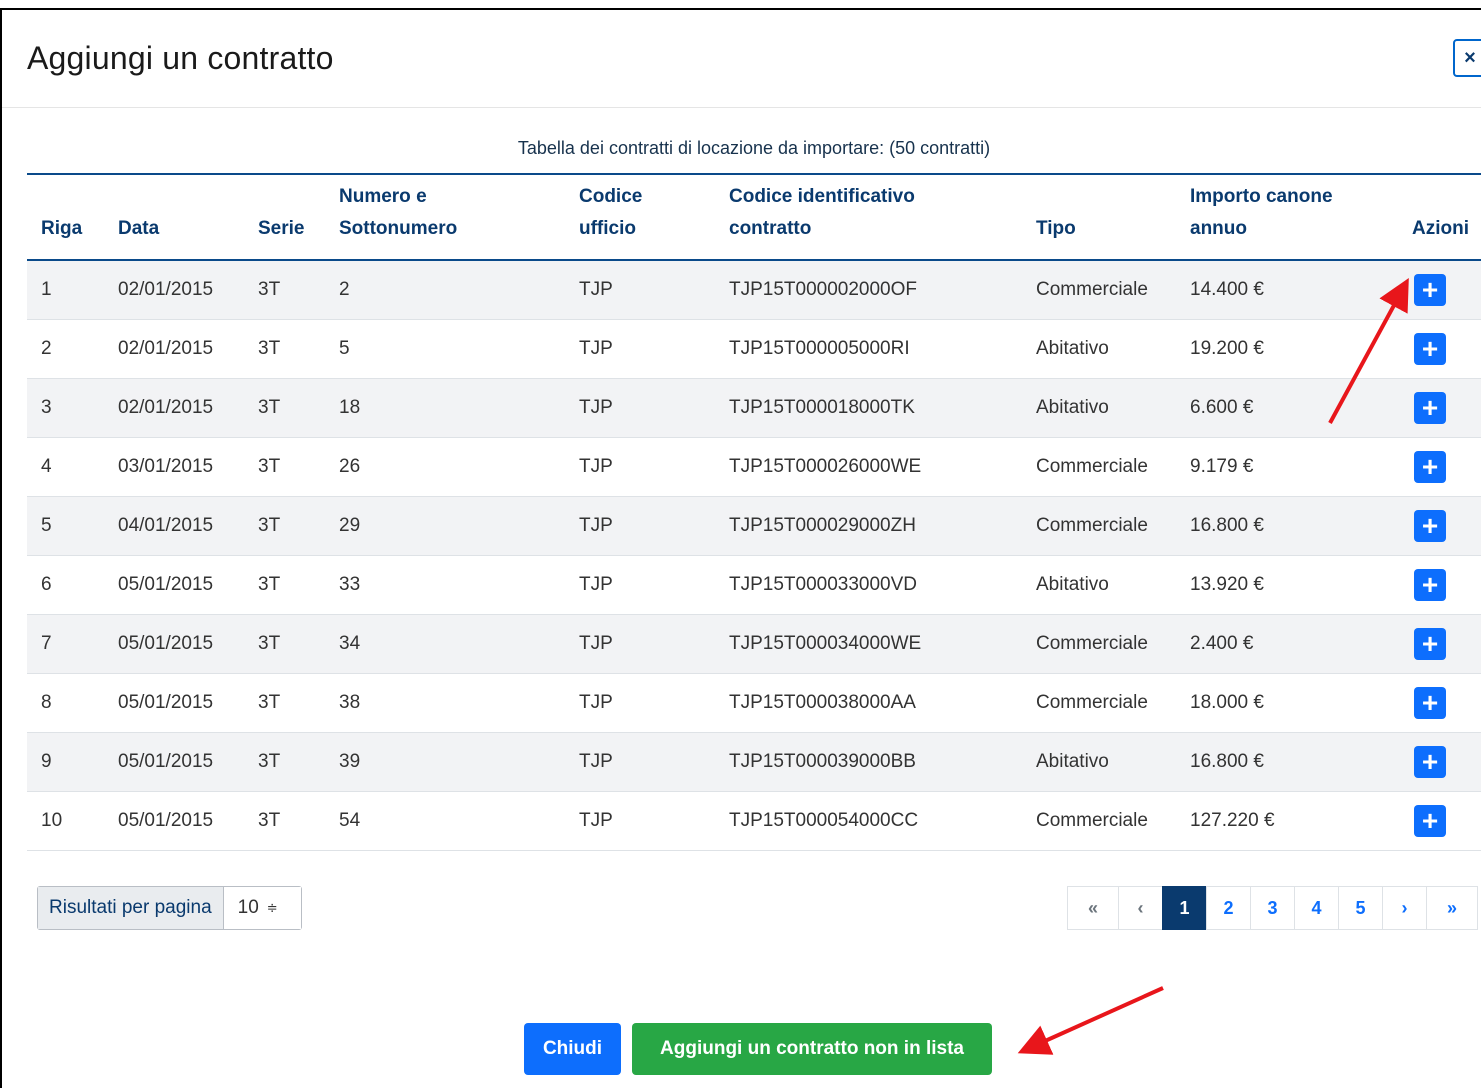 This screenshot has height=1088, width=1481. What do you see at coordinates (65, 526) in the screenshot?
I see `cell-riga: 5` at bounding box center [65, 526].